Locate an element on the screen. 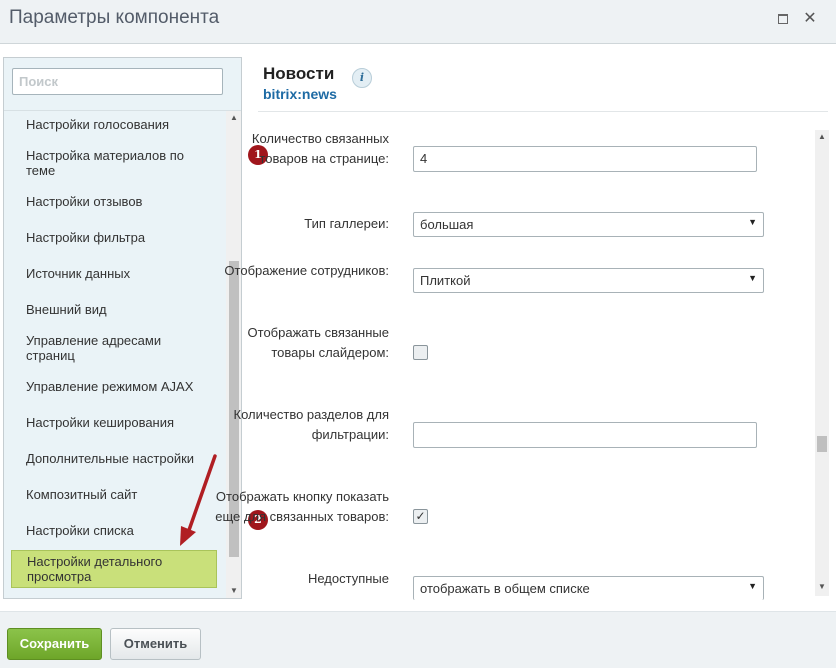 Image resolution: width=836 pixels, height=668 pixels. info-icon: i is located at coordinates (362, 78).